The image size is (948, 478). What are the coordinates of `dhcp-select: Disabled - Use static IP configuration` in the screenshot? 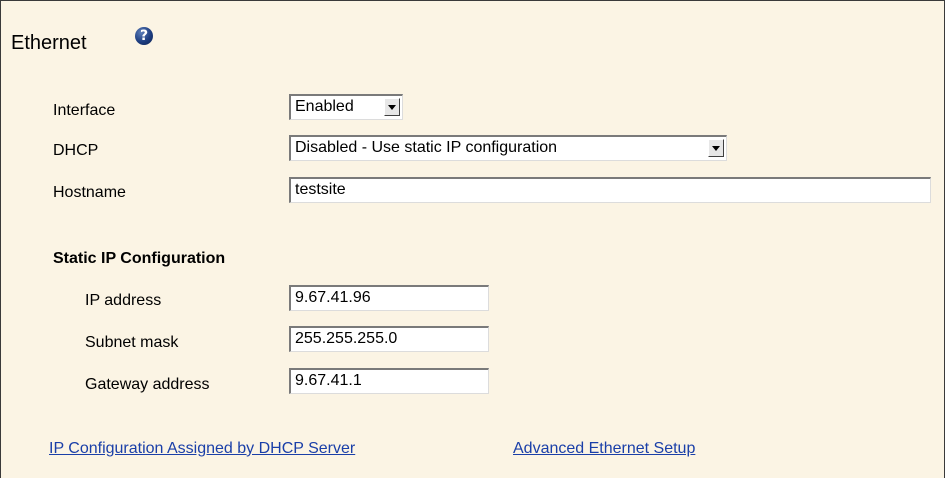 It's located at (508, 148).